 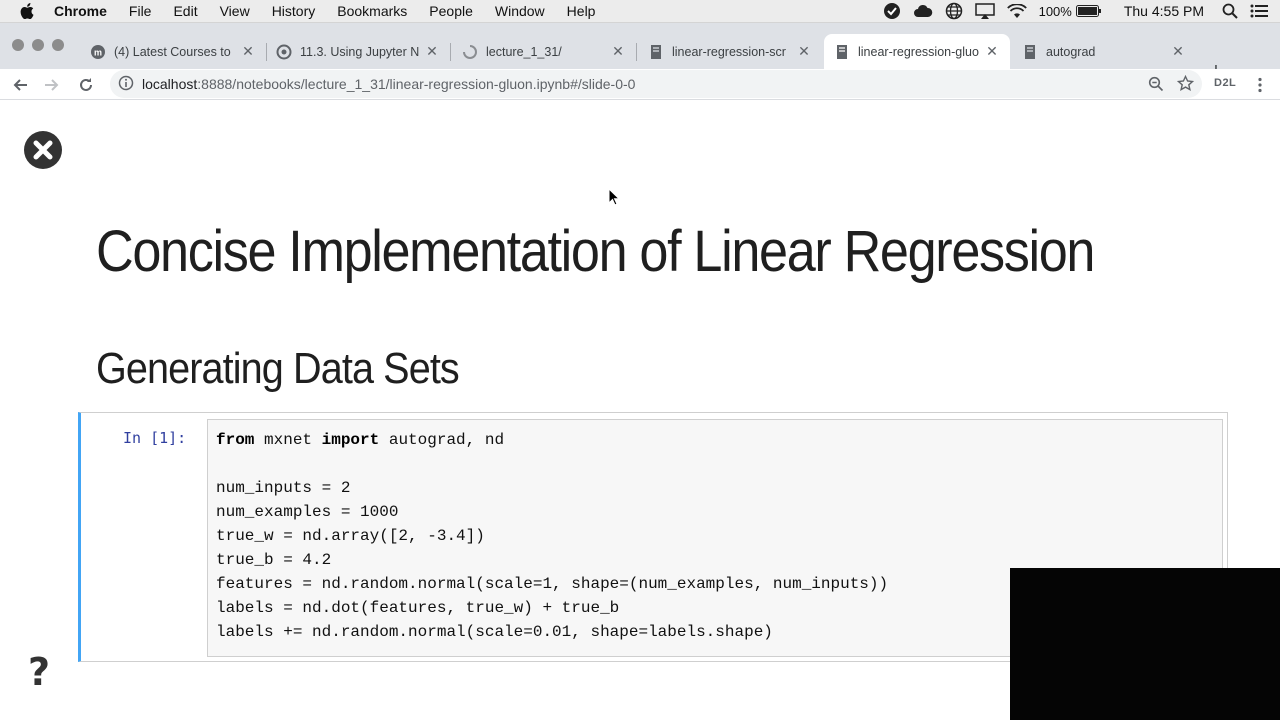 What do you see at coordinates (185, 11) in the screenshot?
I see `menu-edit: Edit` at bounding box center [185, 11].